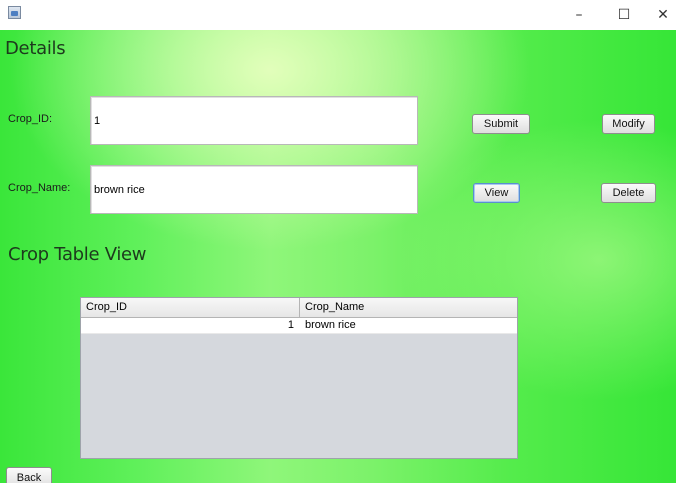  What do you see at coordinates (501, 124) in the screenshot?
I see `submit-button: Submit` at bounding box center [501, 124].